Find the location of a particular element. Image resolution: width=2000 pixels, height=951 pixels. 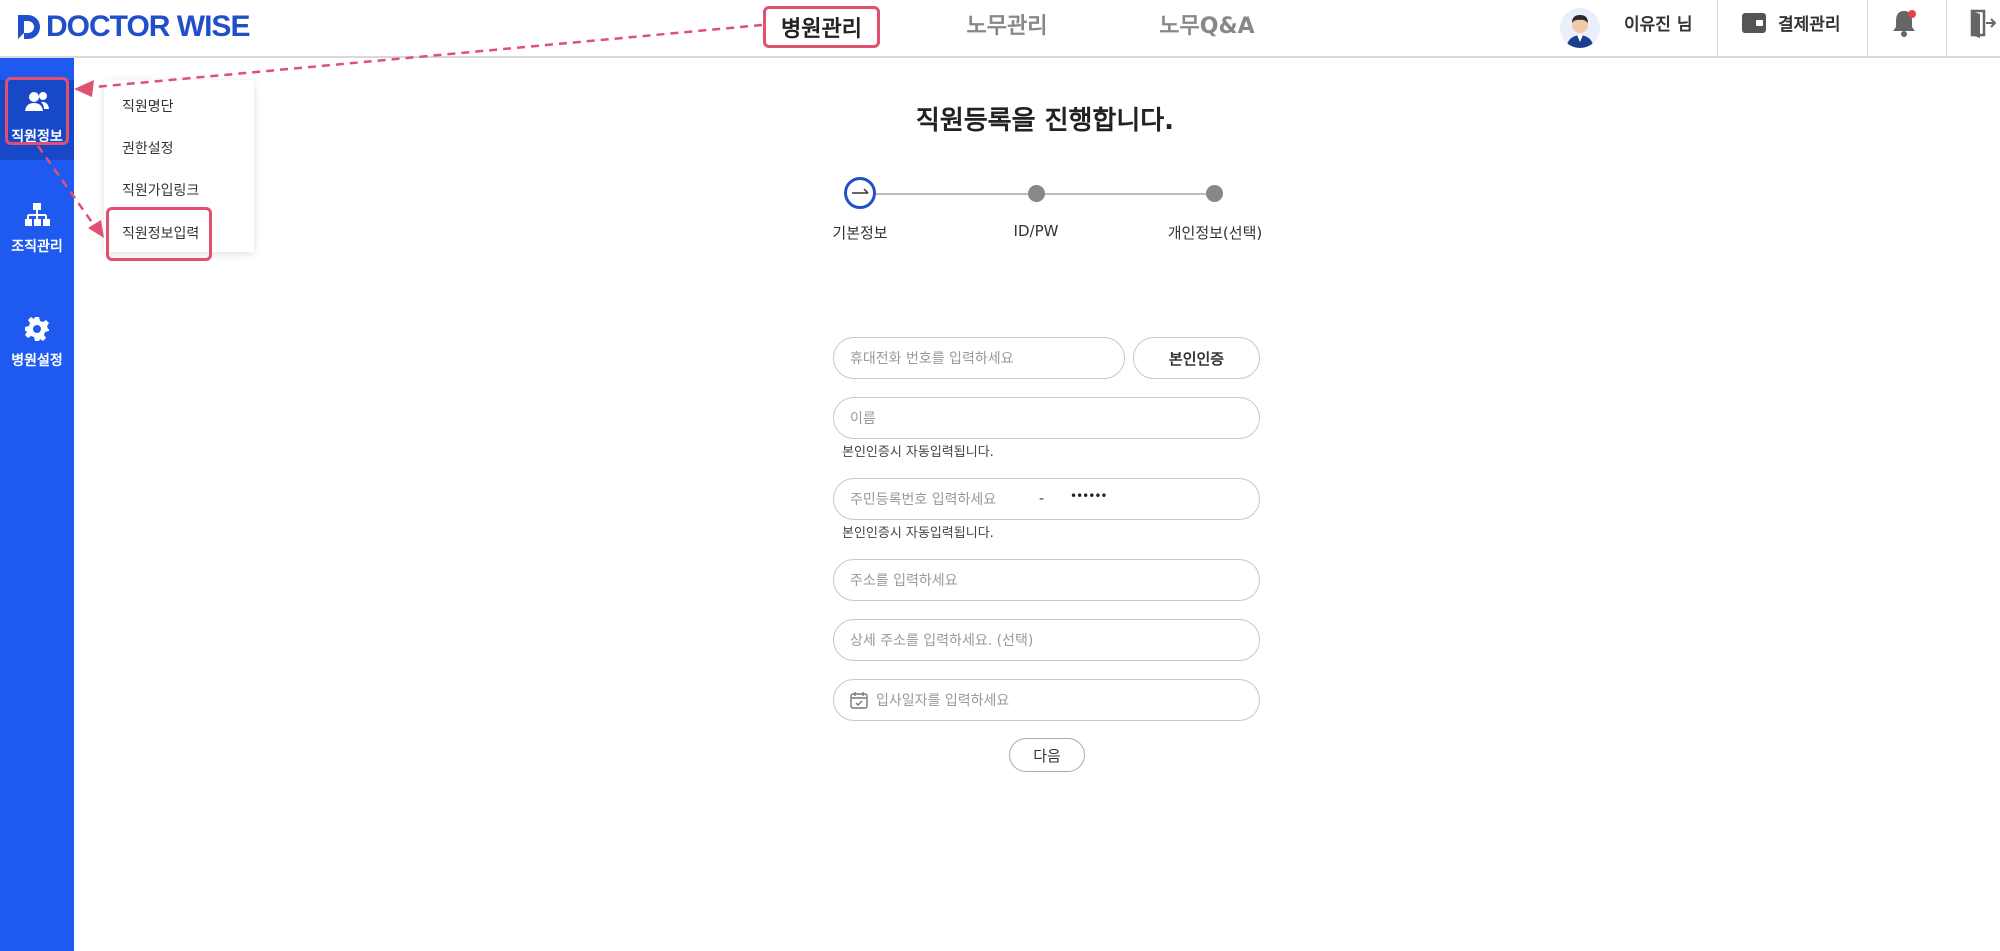

submenu-item-permissions: 권한설정 is located at coordinates (148, 148).